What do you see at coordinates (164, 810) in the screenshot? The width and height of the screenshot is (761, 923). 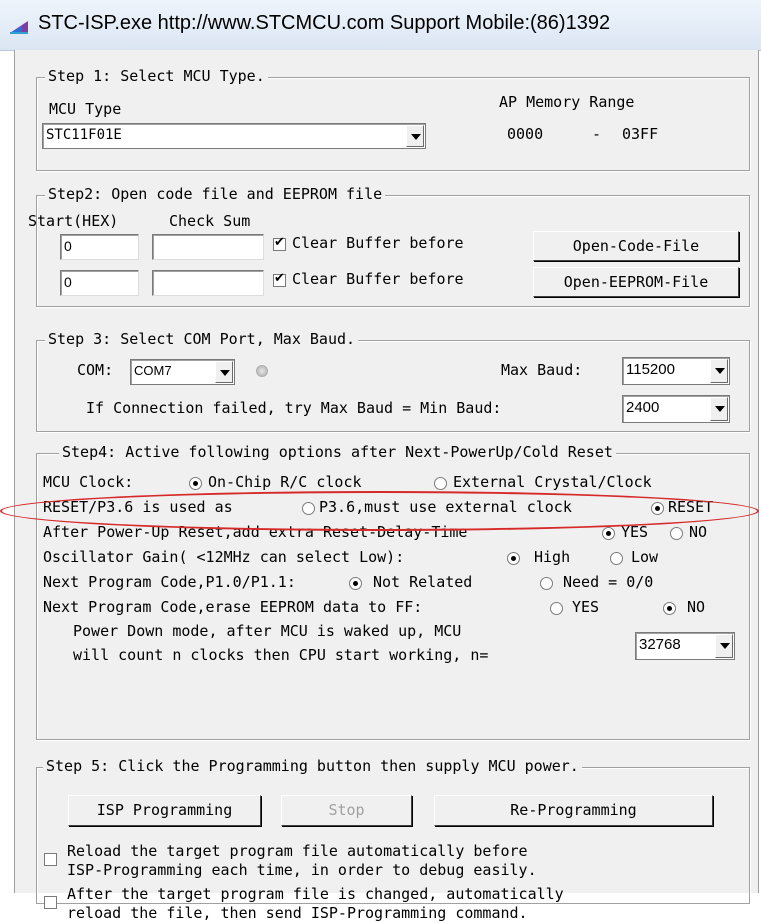 I see `isp-programming-button: ISP Programming` at bounding box center [164, 810].